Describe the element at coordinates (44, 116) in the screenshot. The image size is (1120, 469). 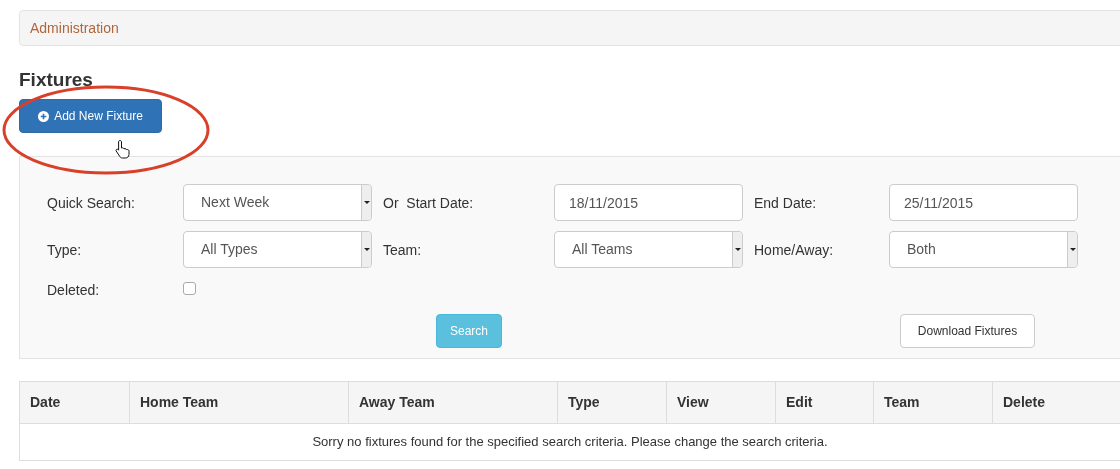
I see `plus-circle-icon` at that location.